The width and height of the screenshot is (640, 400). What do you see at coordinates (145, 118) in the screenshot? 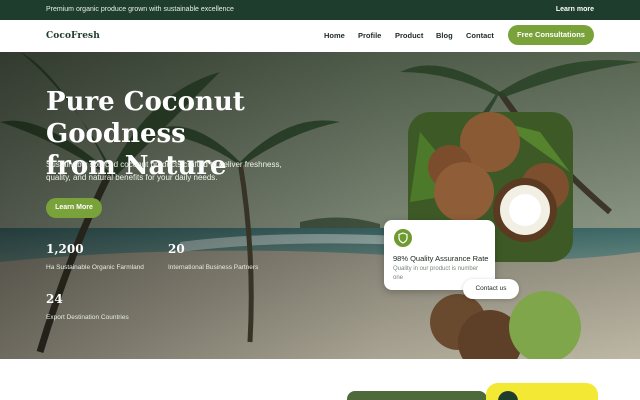
I see `hero-title-line-1: Pure Coconut Goodness` at bounding box center [145, 118].